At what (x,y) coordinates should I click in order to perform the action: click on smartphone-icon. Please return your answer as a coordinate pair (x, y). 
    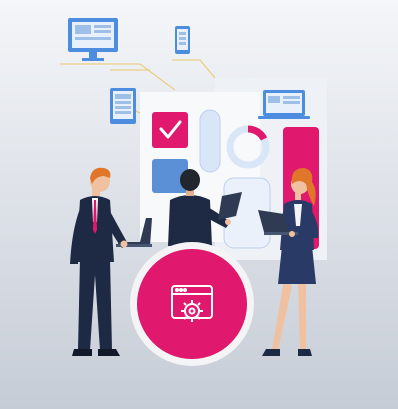
    Looking at the image, I should click on (182, 40).